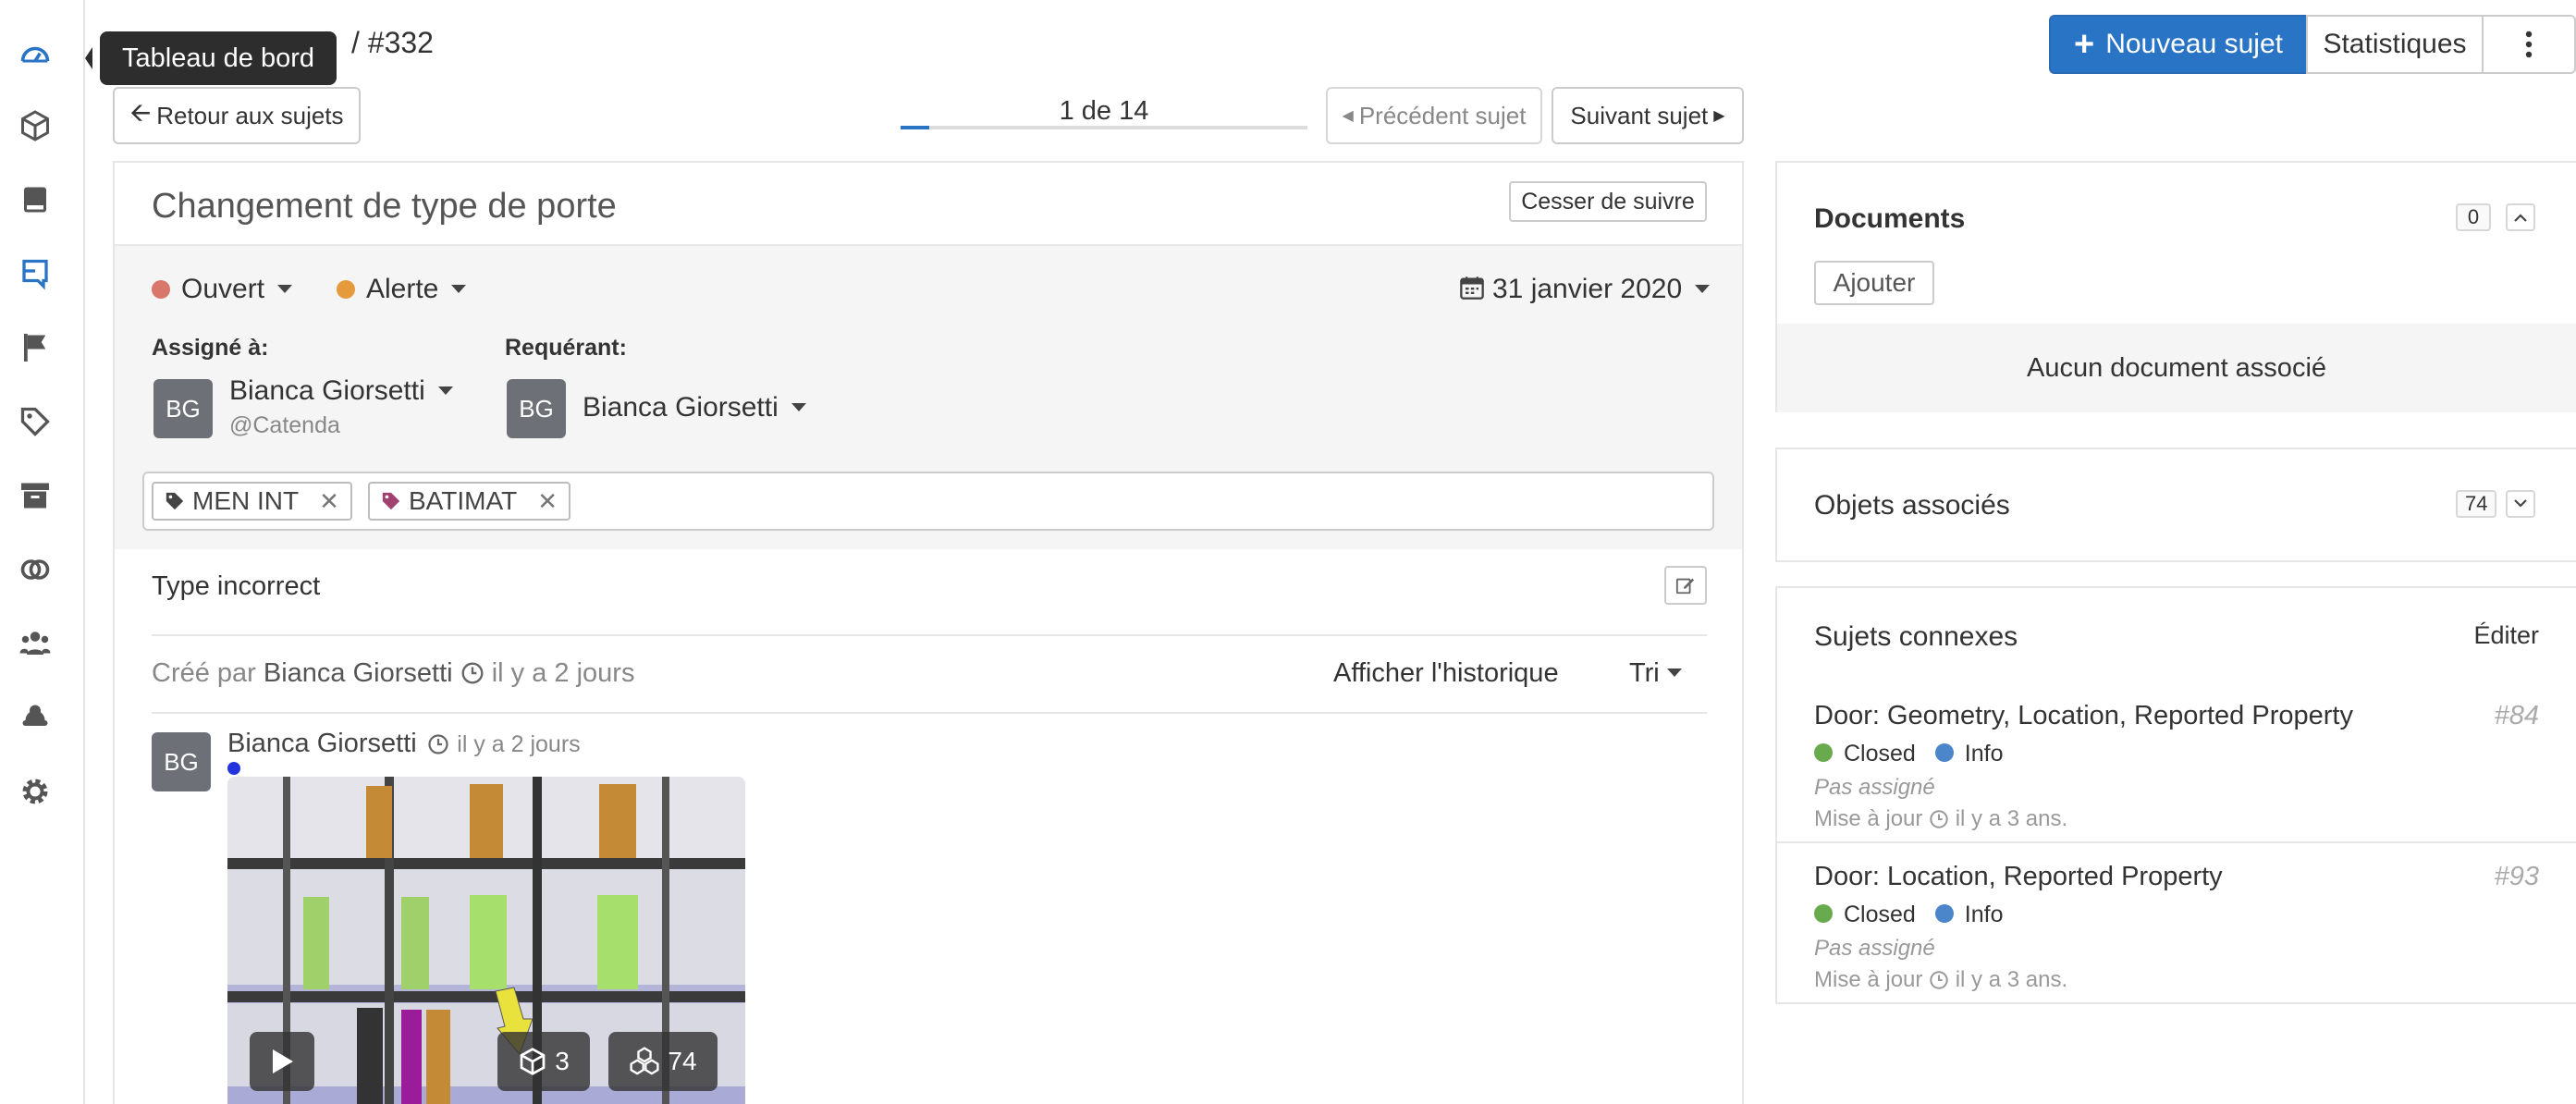 Image resolution: width=2576 pixels, height=1104 pixels. I want to click on progress-track, so click(1104, 127).